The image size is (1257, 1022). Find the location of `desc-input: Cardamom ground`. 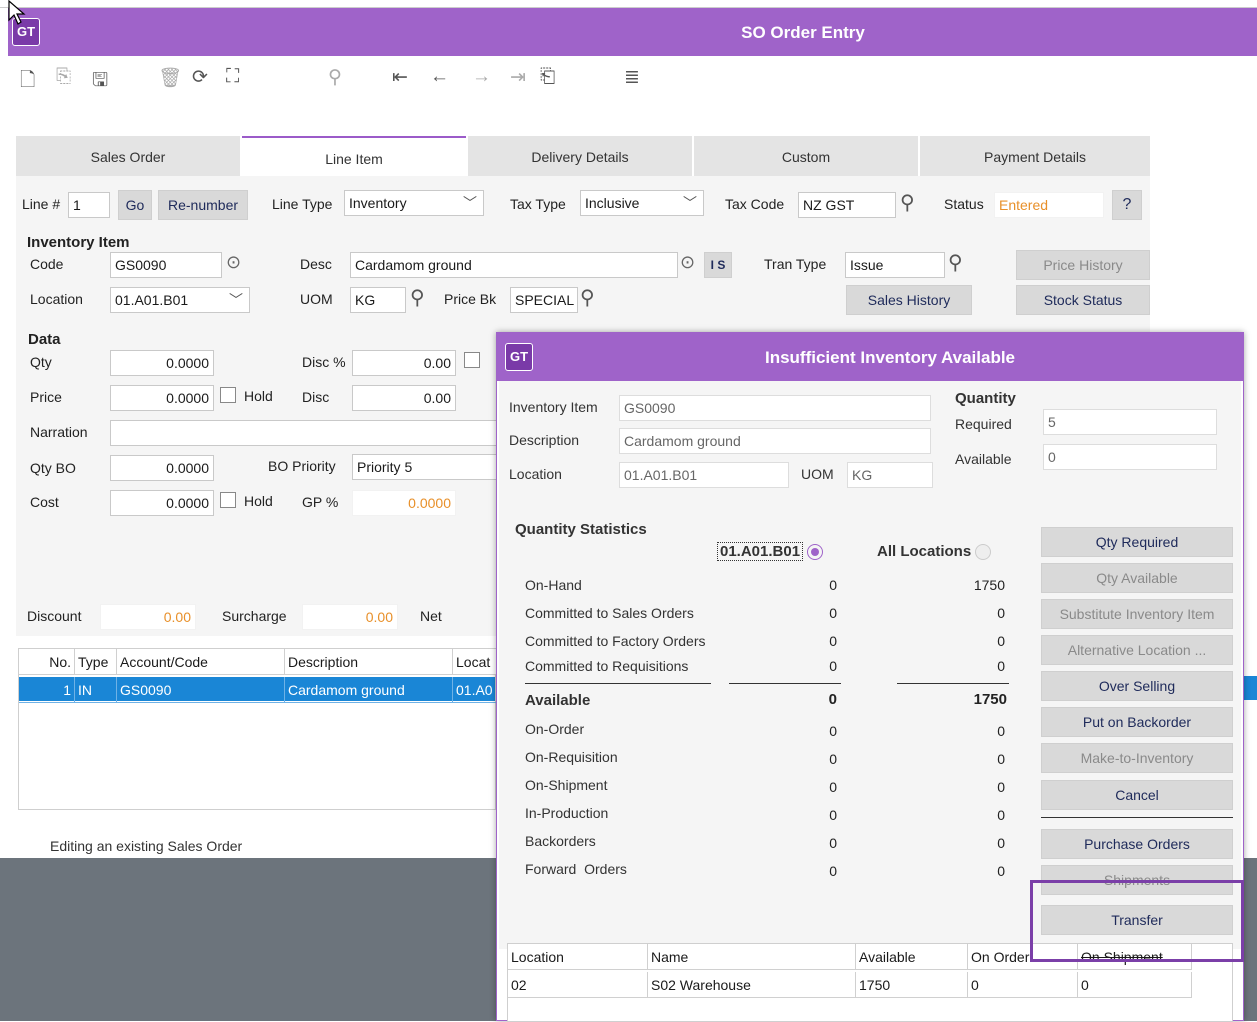

desc-input: Cardamom ground is located at coordinates (514, 265).